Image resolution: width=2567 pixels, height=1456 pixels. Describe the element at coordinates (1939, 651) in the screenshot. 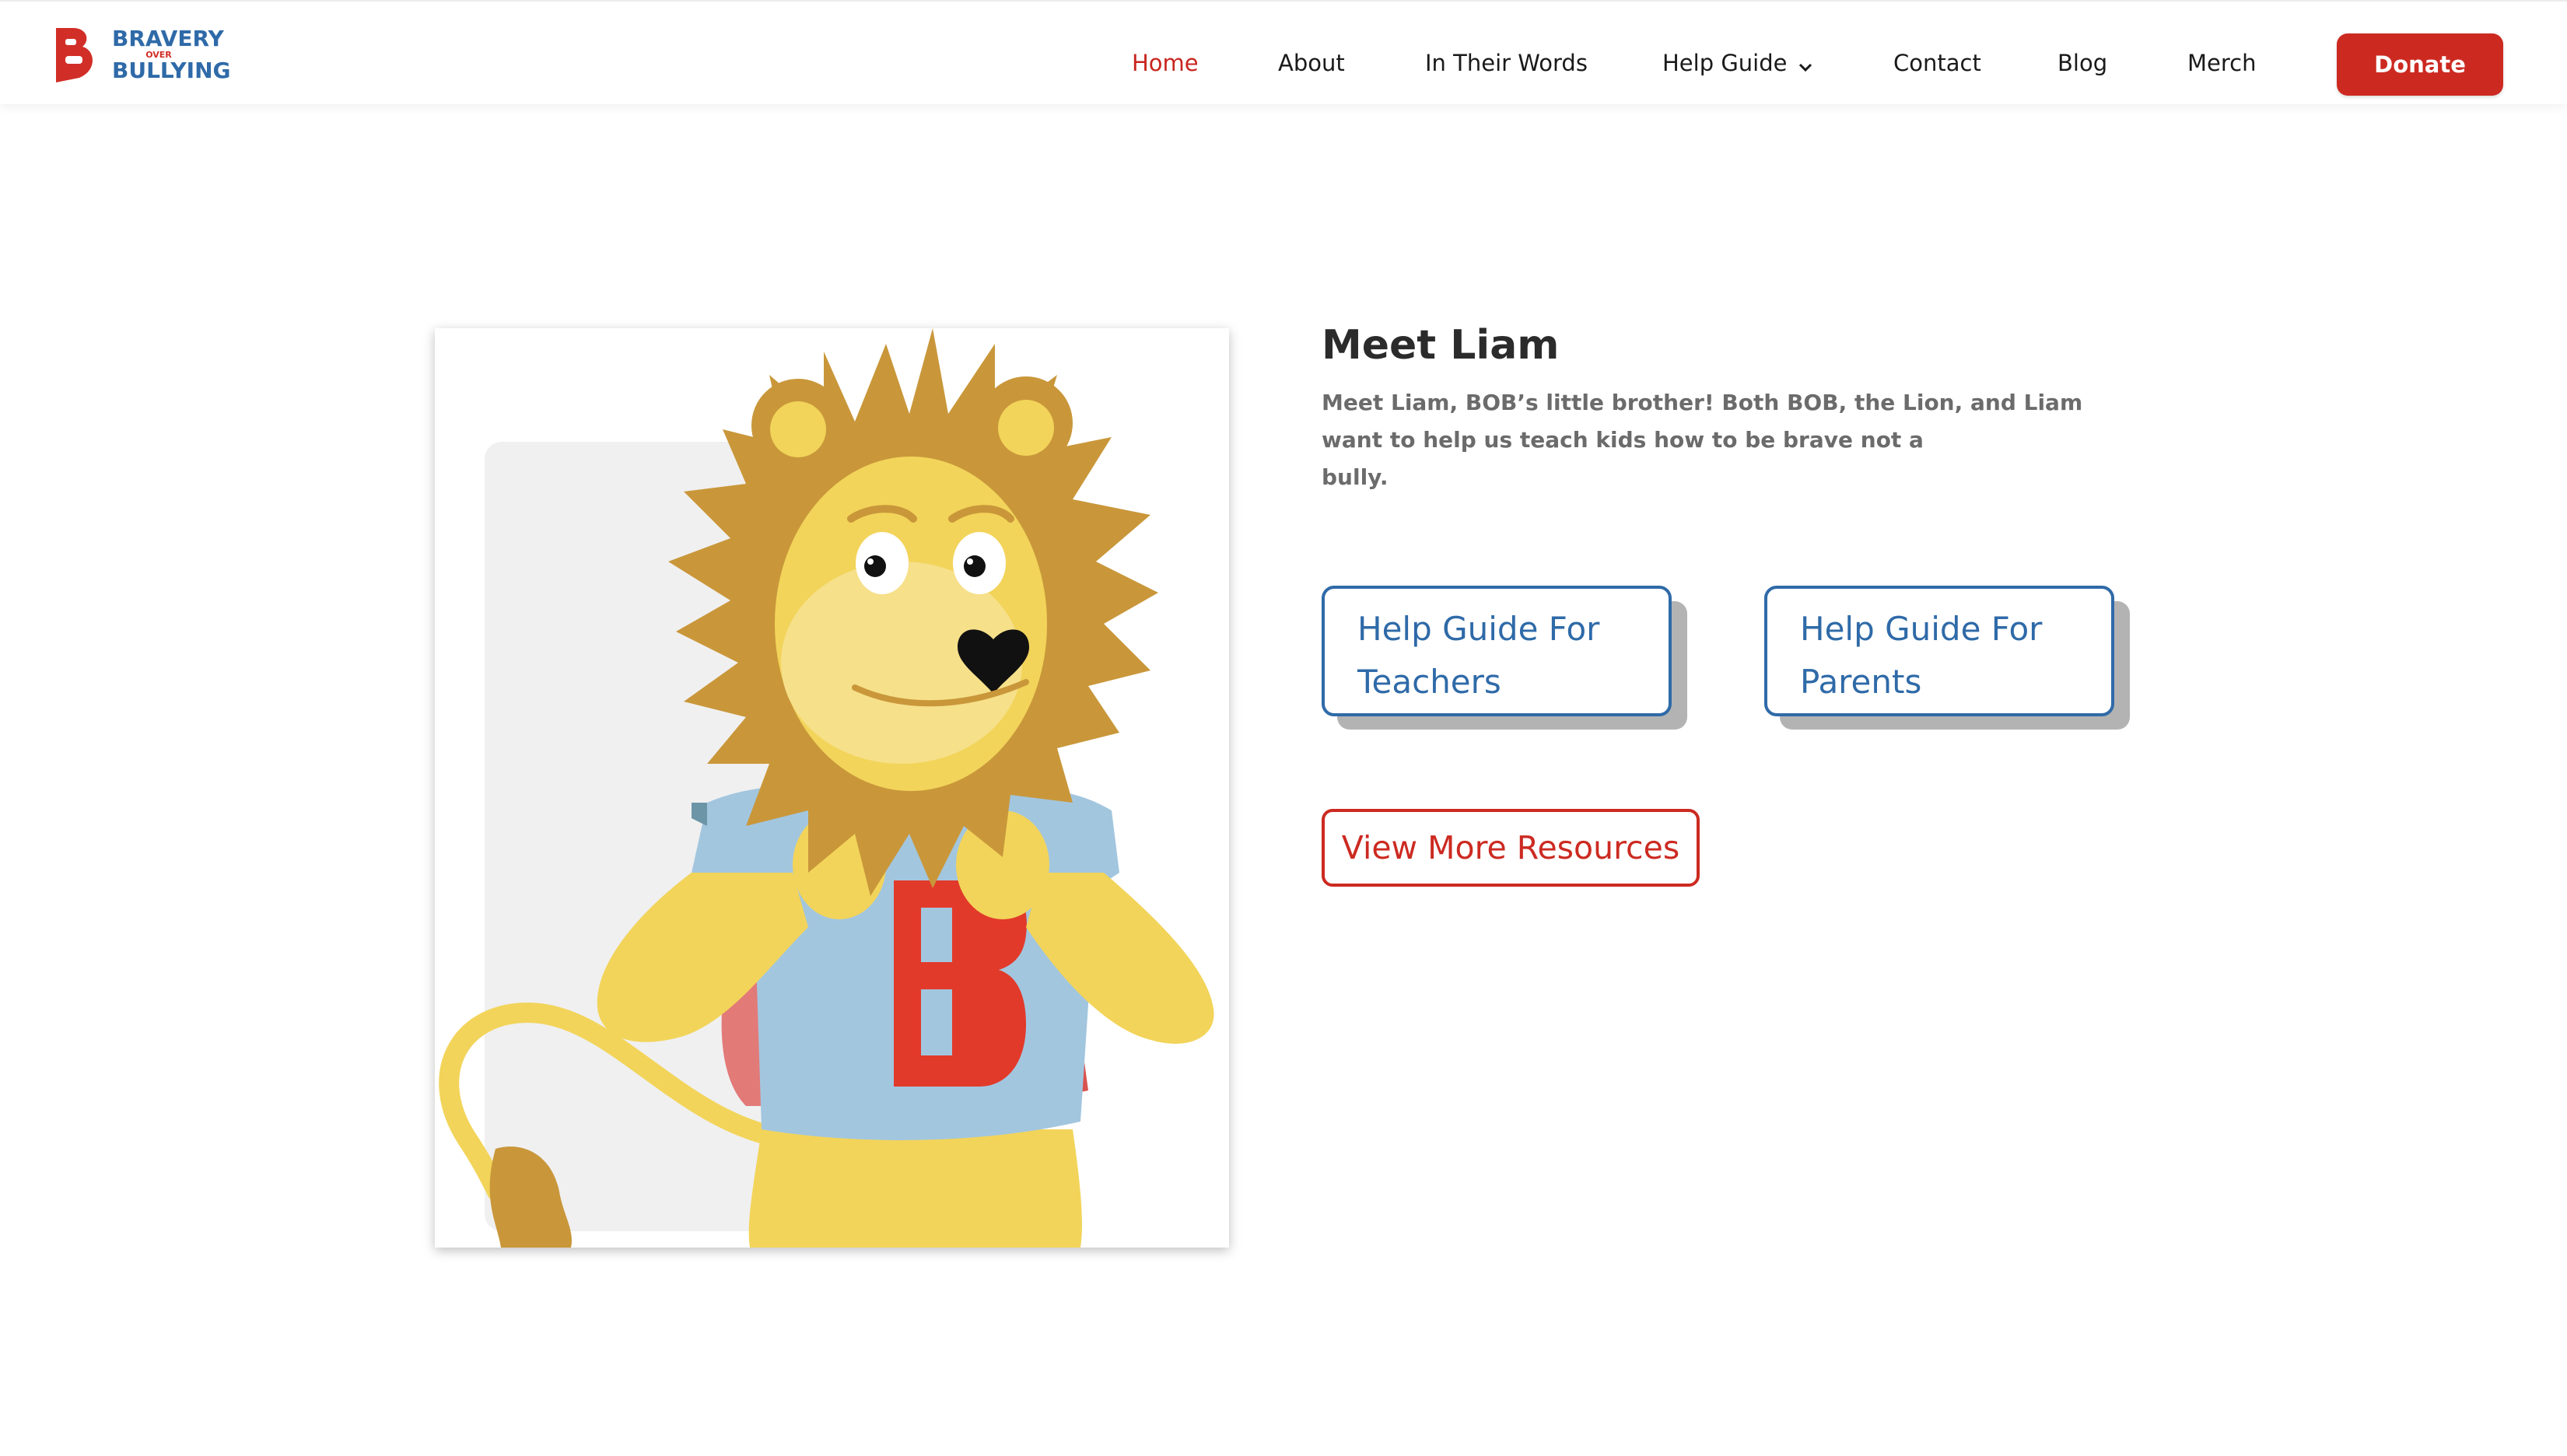

I see `help-guide-parents-button: Help Guide For Parents` at that location.